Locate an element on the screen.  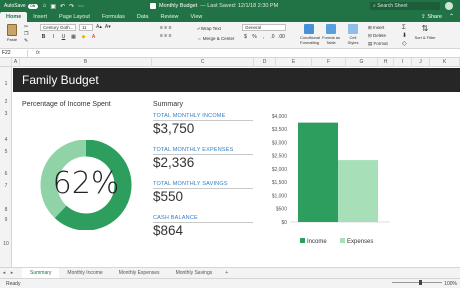
tab-review: Review is located at coordinates (169, 17).